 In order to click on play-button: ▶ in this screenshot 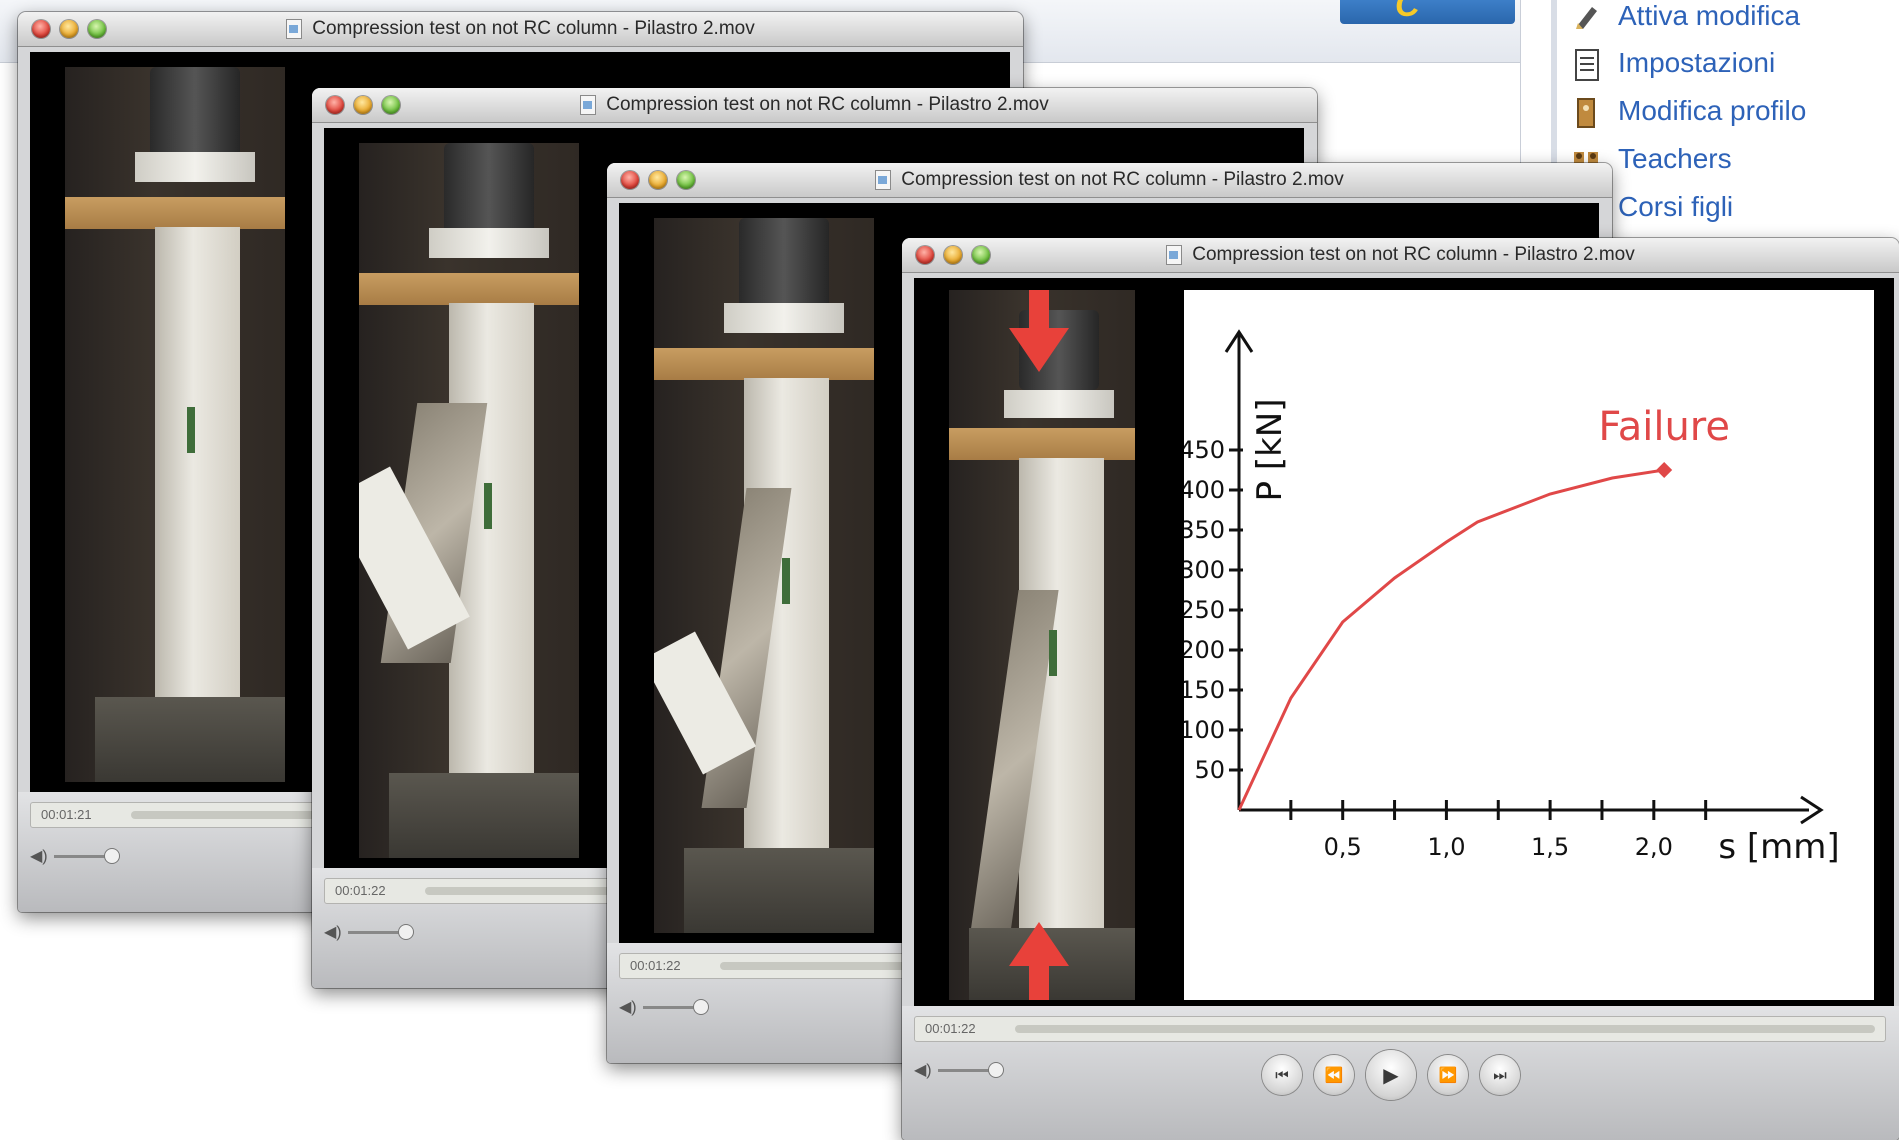, I will do `click(1391, 1075)`.